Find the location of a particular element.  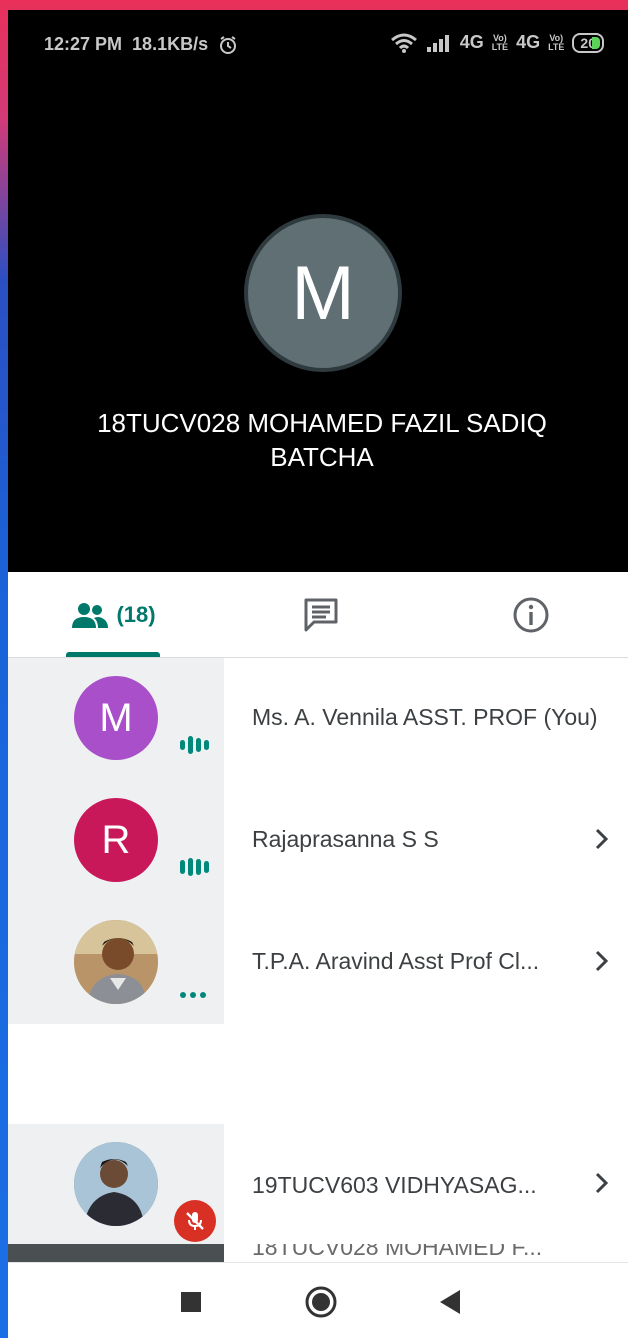

recents-icon is located at coordinates (191, 1302).